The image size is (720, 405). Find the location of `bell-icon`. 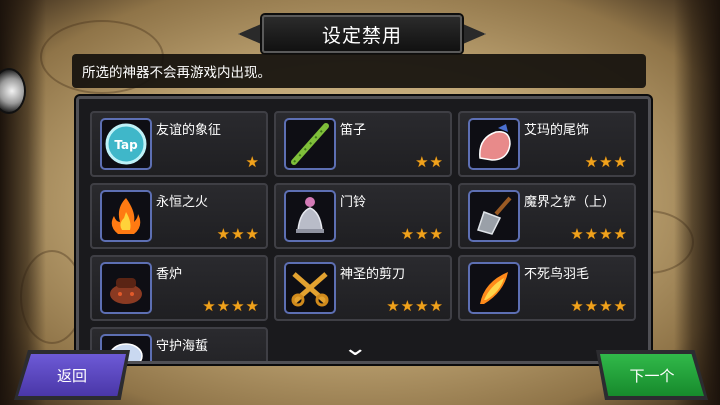

bell-icon is located at coordinates (310, 216).